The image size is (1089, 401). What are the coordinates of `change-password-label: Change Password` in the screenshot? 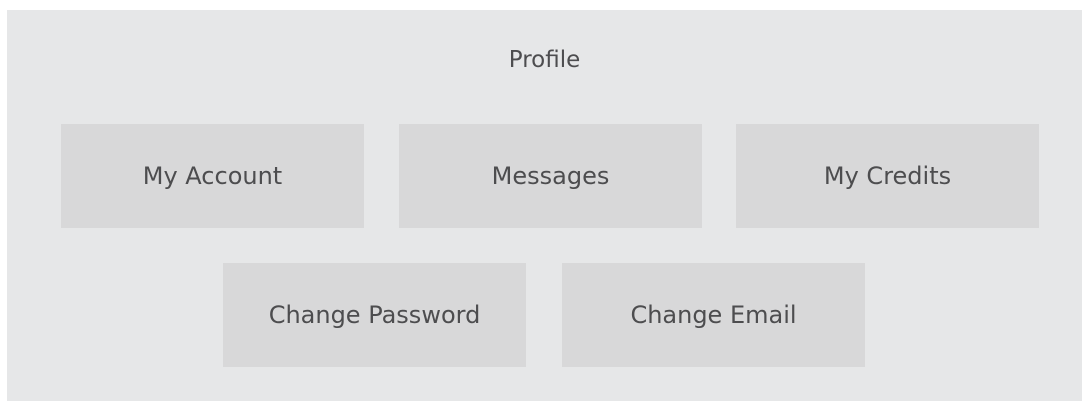 It's located at (374, 315).